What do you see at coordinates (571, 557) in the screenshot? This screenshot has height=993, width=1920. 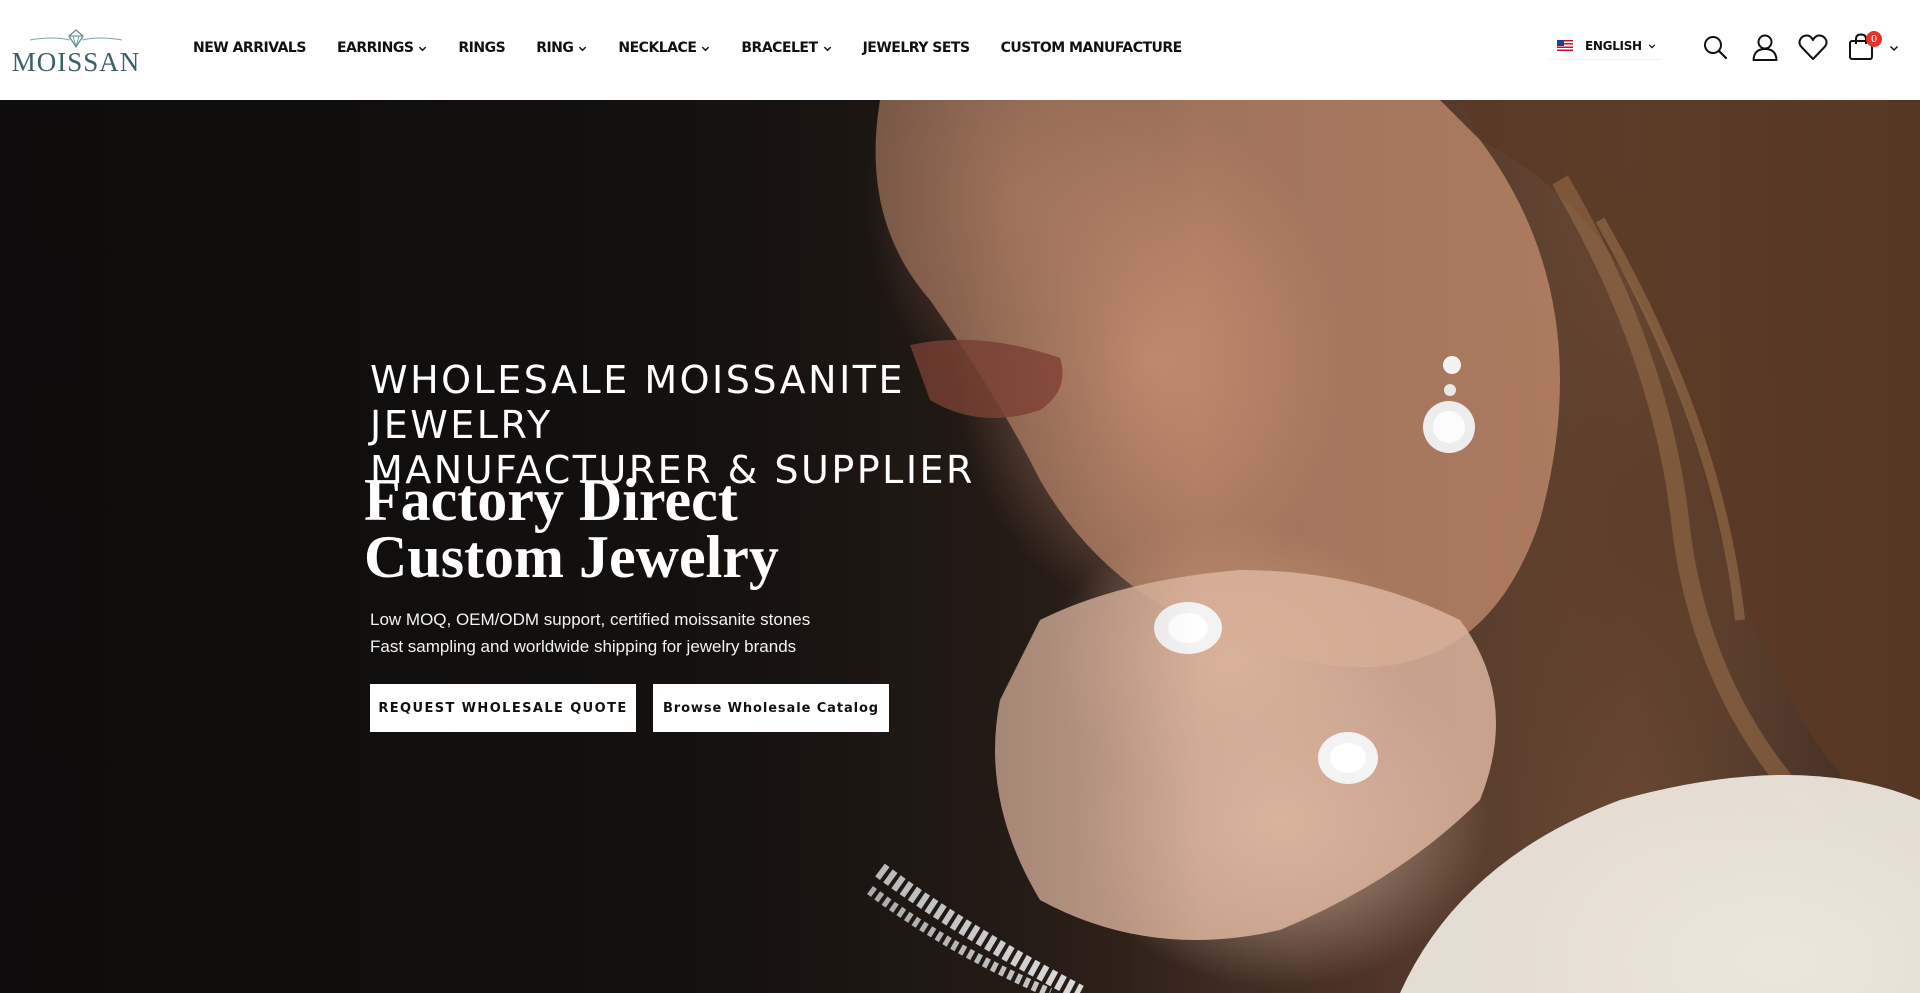 I see `hero-title-line: Custom Jewelry` at bounding box center [571, 557].